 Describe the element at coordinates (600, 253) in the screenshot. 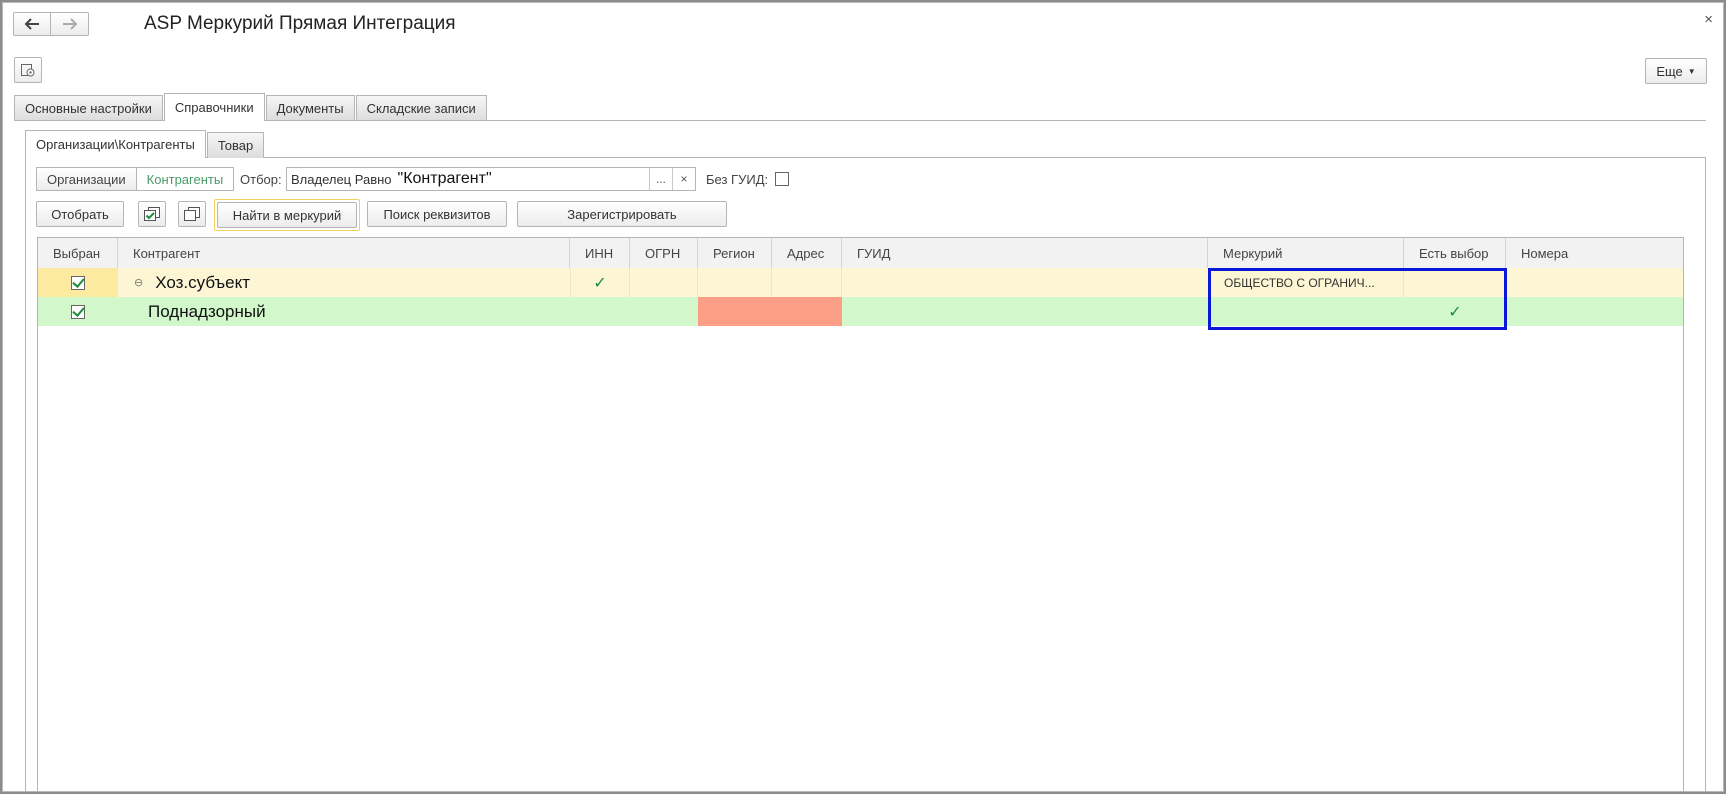

I see `col-inn: ИНН` at that location.